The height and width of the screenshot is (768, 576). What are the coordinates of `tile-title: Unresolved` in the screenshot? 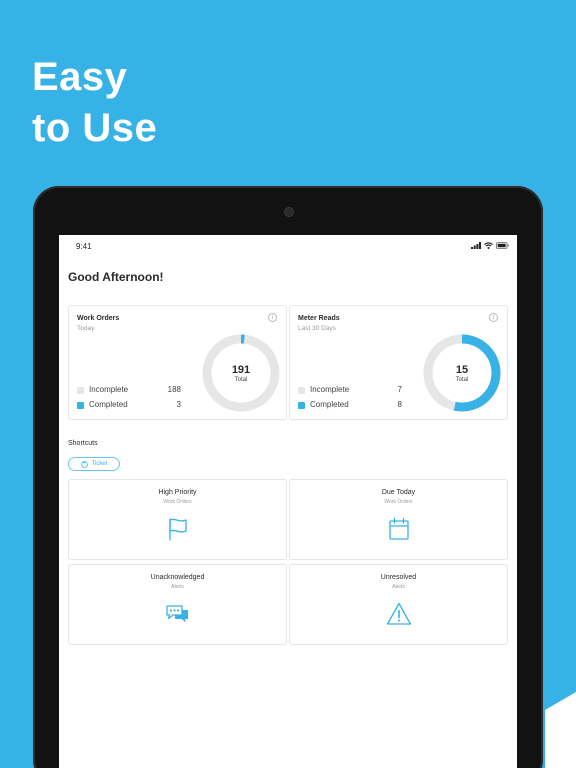 It's located at (398, 577).